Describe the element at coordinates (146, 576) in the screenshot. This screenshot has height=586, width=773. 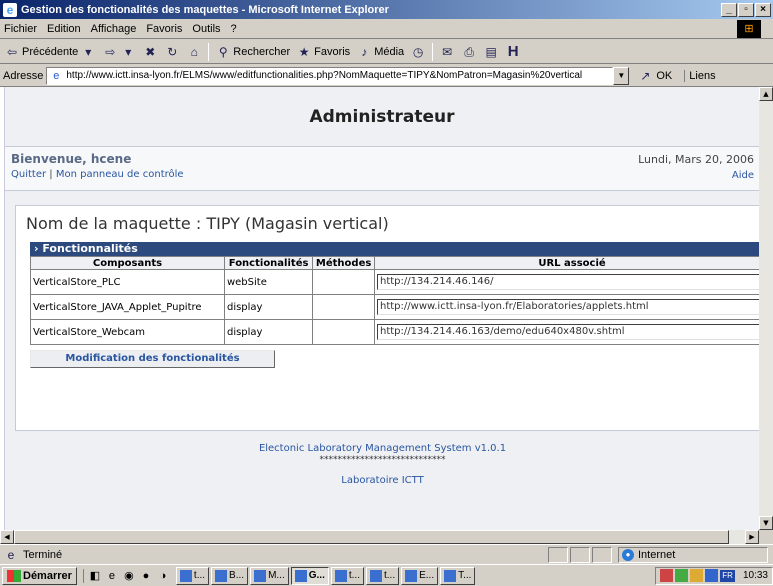
I see `app-icon: ●` at that location.